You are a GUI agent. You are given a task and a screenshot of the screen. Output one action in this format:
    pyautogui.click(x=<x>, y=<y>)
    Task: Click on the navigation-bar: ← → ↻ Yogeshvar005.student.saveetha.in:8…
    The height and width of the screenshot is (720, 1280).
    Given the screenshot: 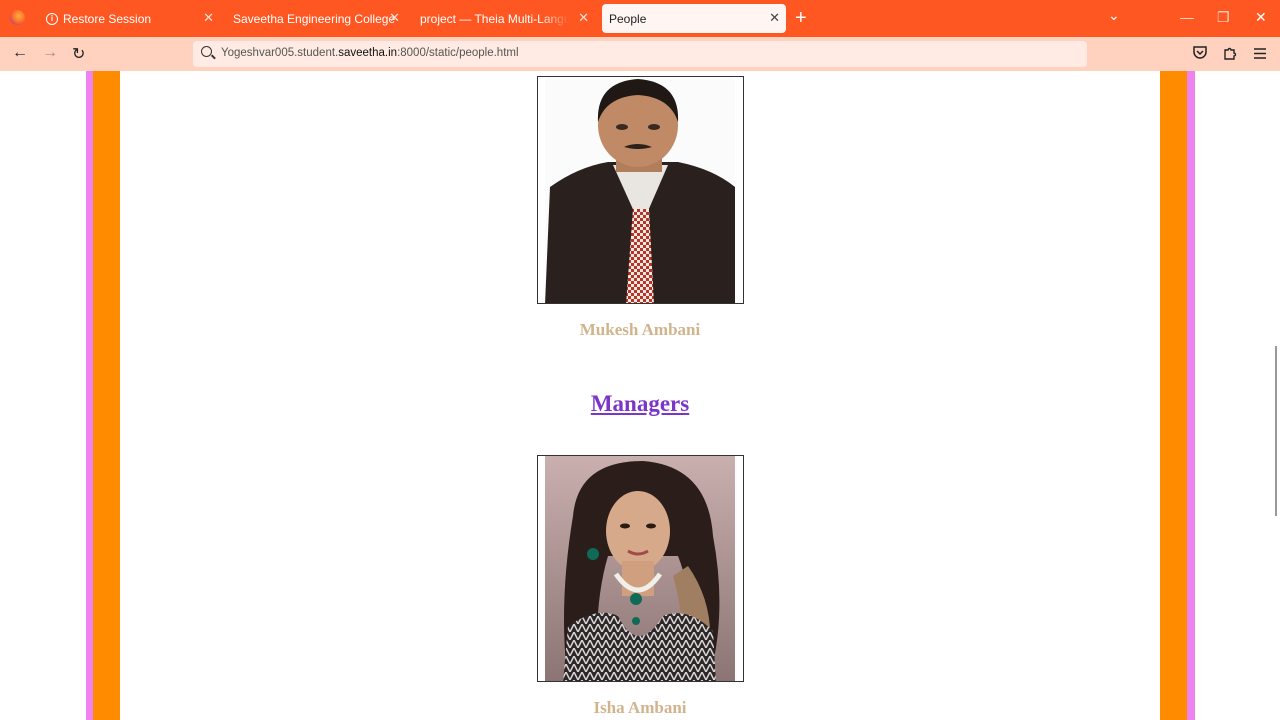 What is the action you would take?
    pyautogui.click(x=640, y=54)
    